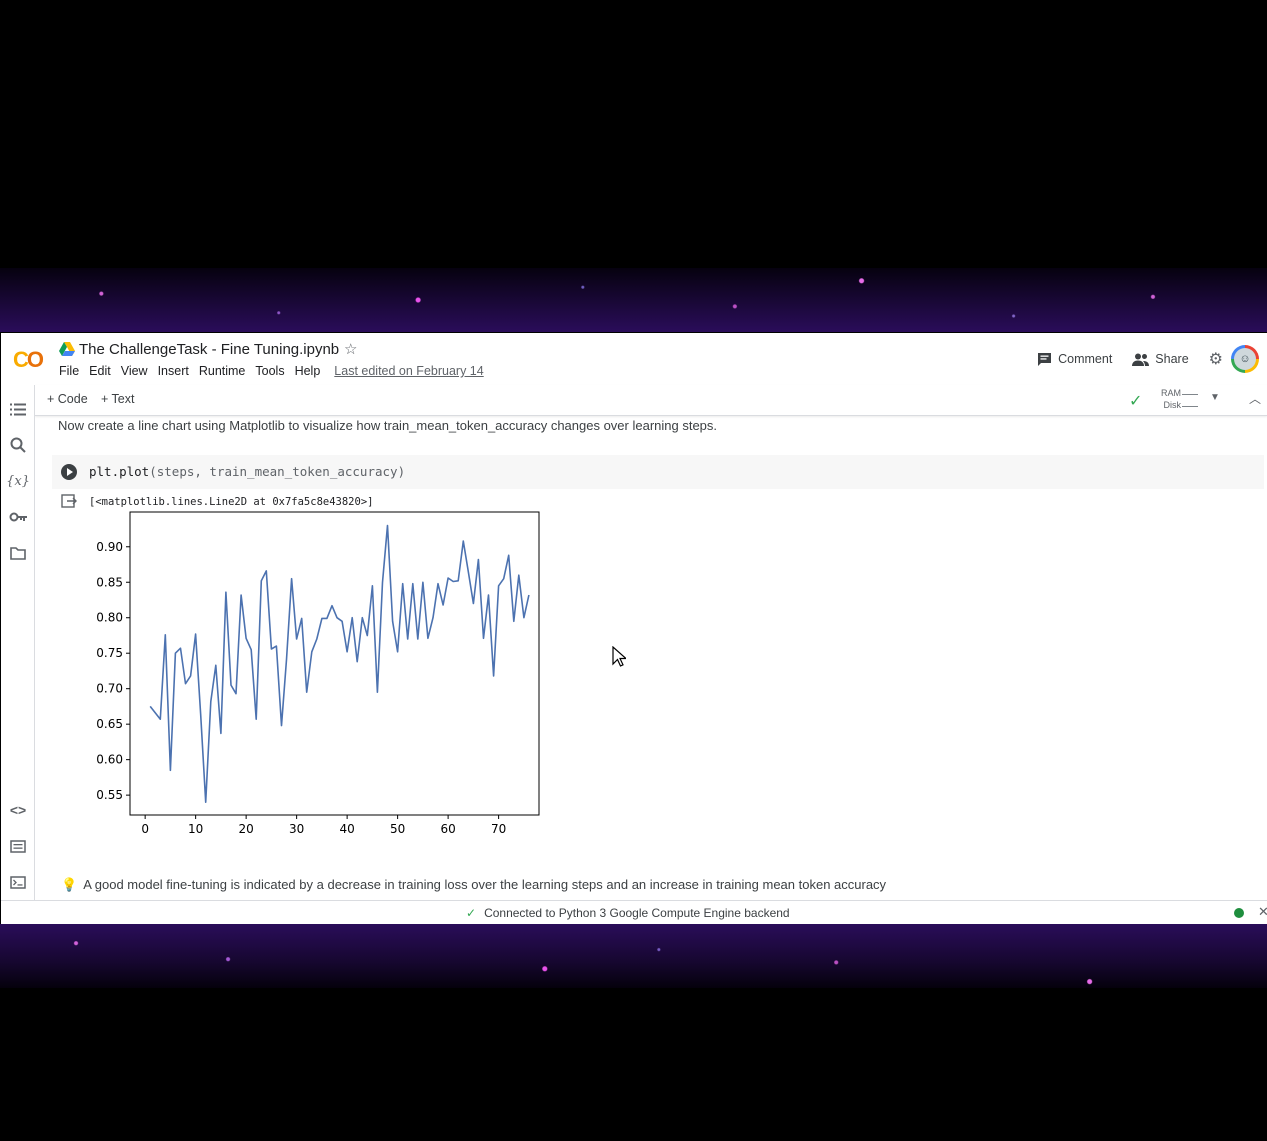  What do you see at coordinates (69, 884) in the screenshot?
I see `lightbulb-icon: 💡` at bounding box center [69, 884].